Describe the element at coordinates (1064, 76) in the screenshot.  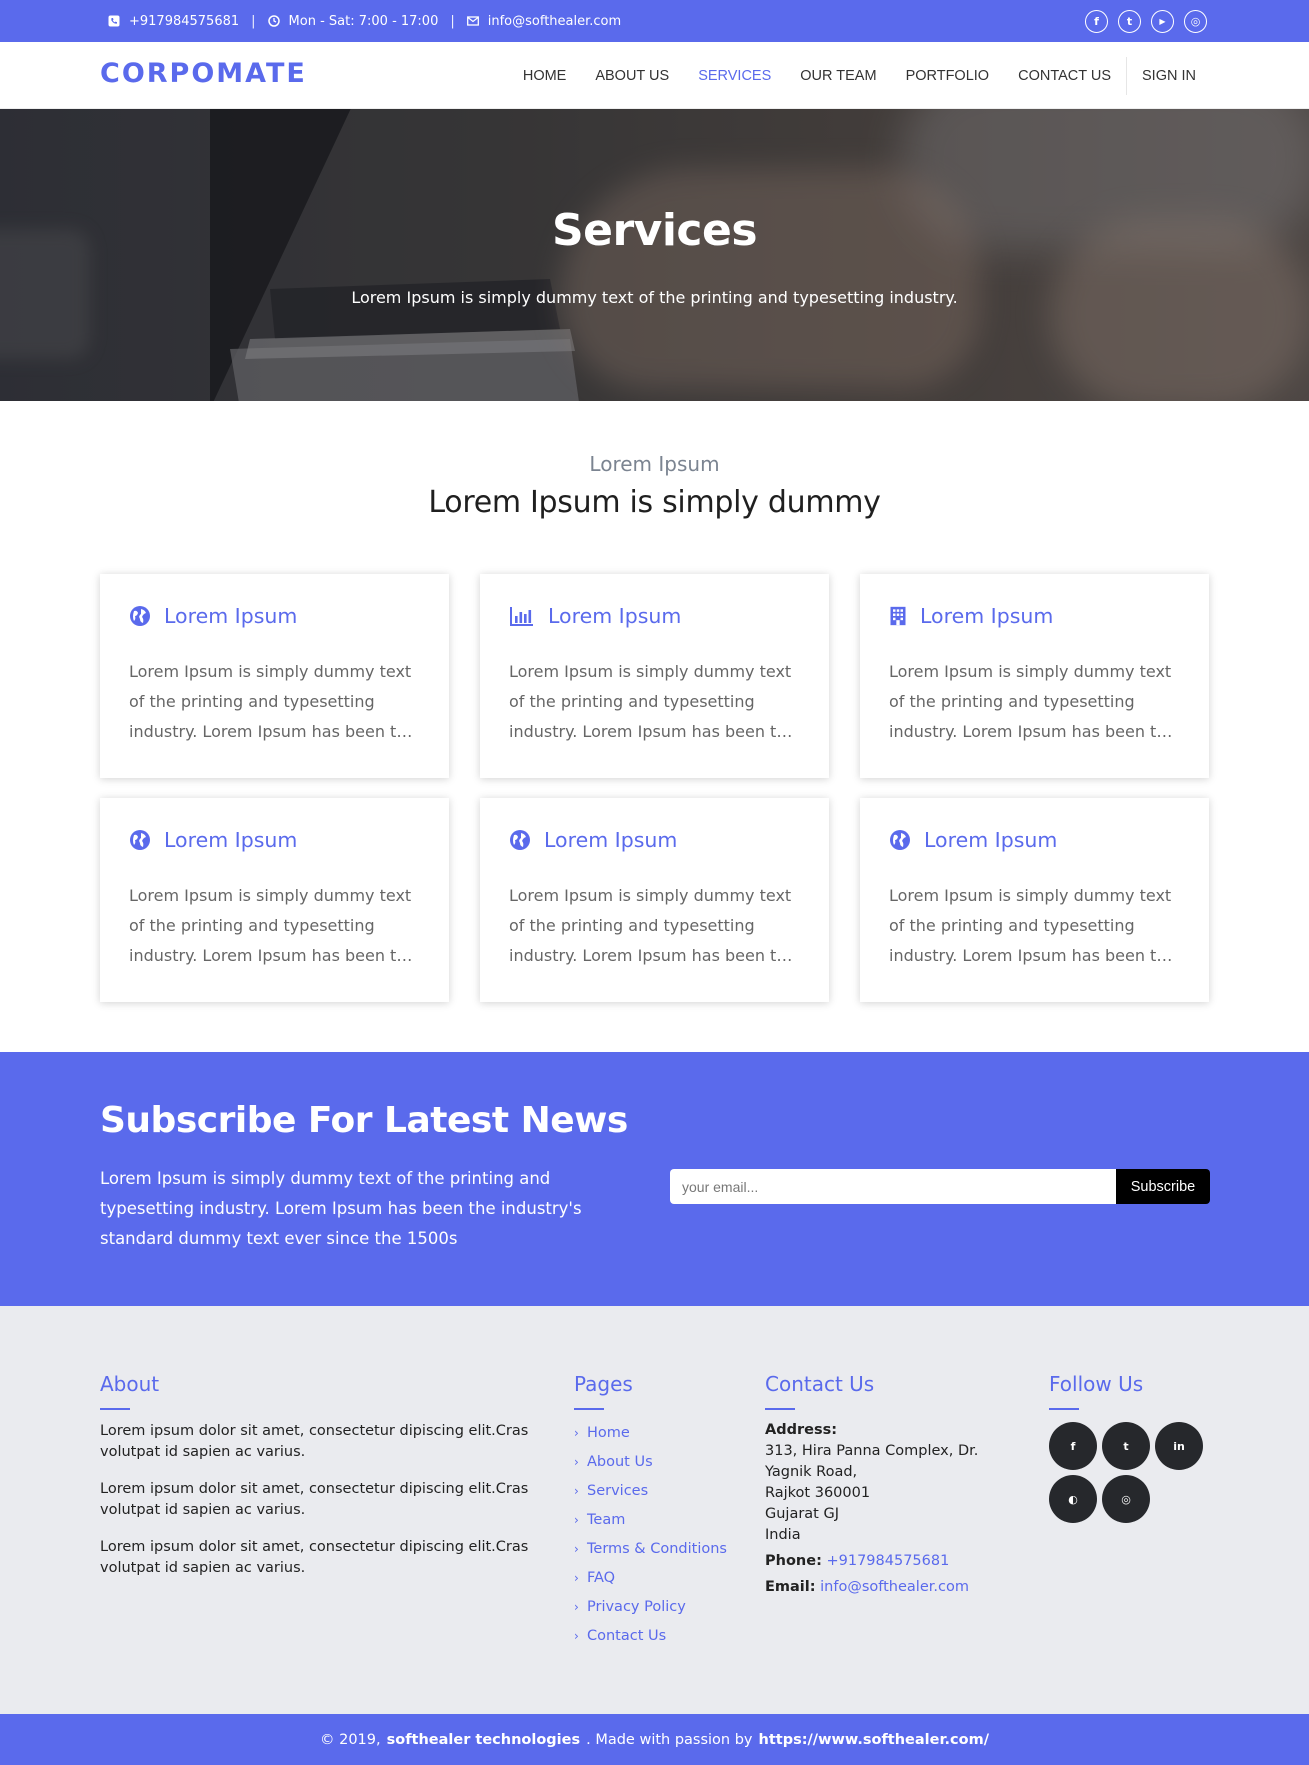
I see `nav-item-contact-us: CONTACT US` at that location.